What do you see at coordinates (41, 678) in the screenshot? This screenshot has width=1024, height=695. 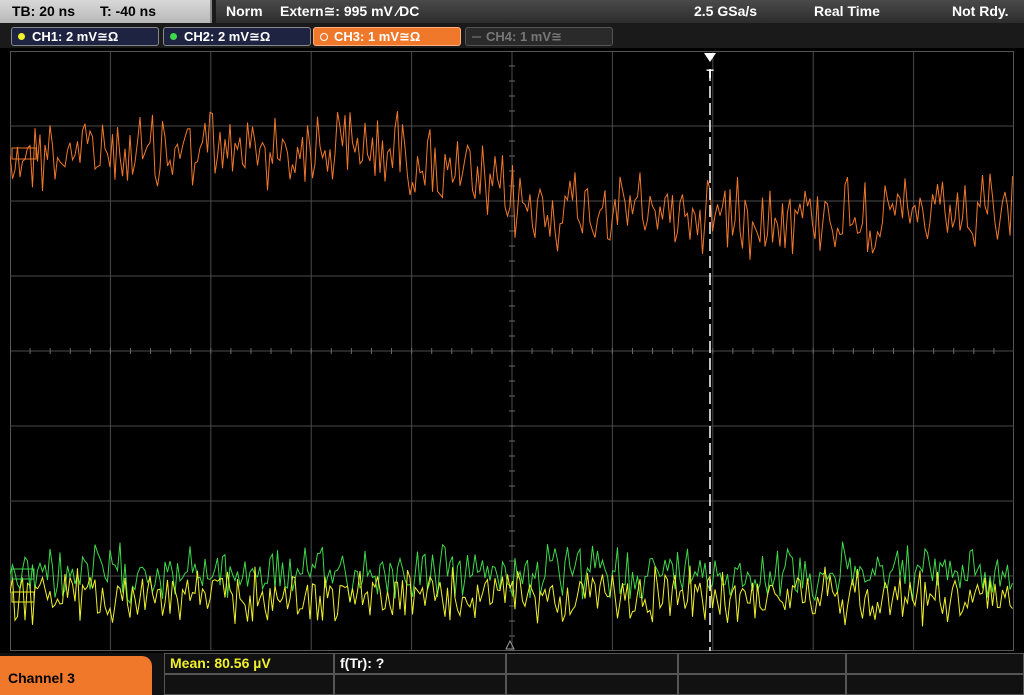 I see `selected-channel-label: Channel 3` at bounding box center [41, 678].